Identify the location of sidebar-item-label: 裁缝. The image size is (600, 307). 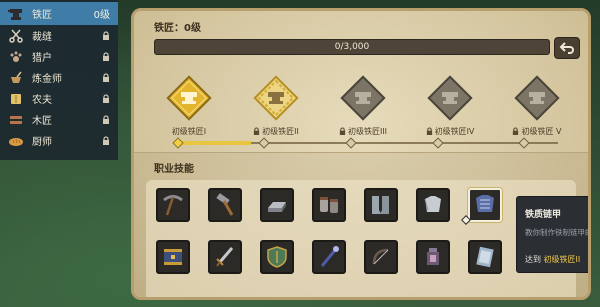
(42, 37).